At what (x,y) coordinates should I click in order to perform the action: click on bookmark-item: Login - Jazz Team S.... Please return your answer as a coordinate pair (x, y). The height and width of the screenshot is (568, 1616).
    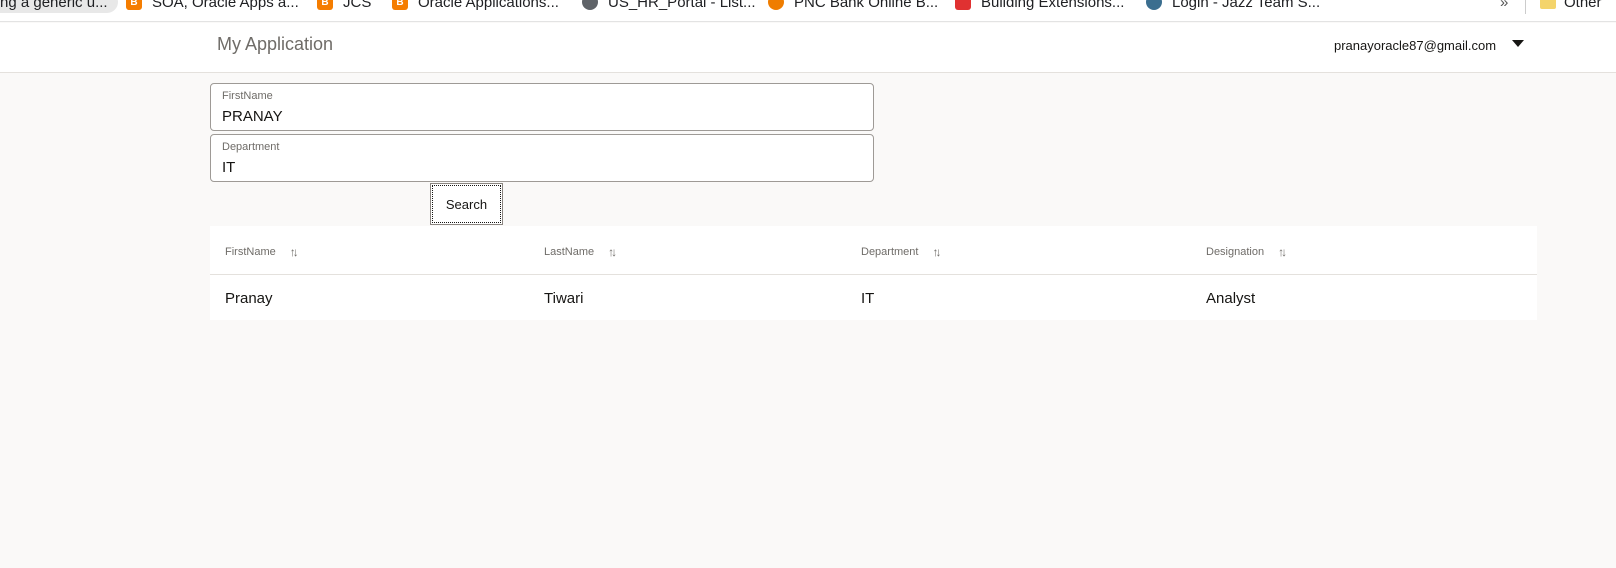
    Looking at the image, I should click on (1233, 6).